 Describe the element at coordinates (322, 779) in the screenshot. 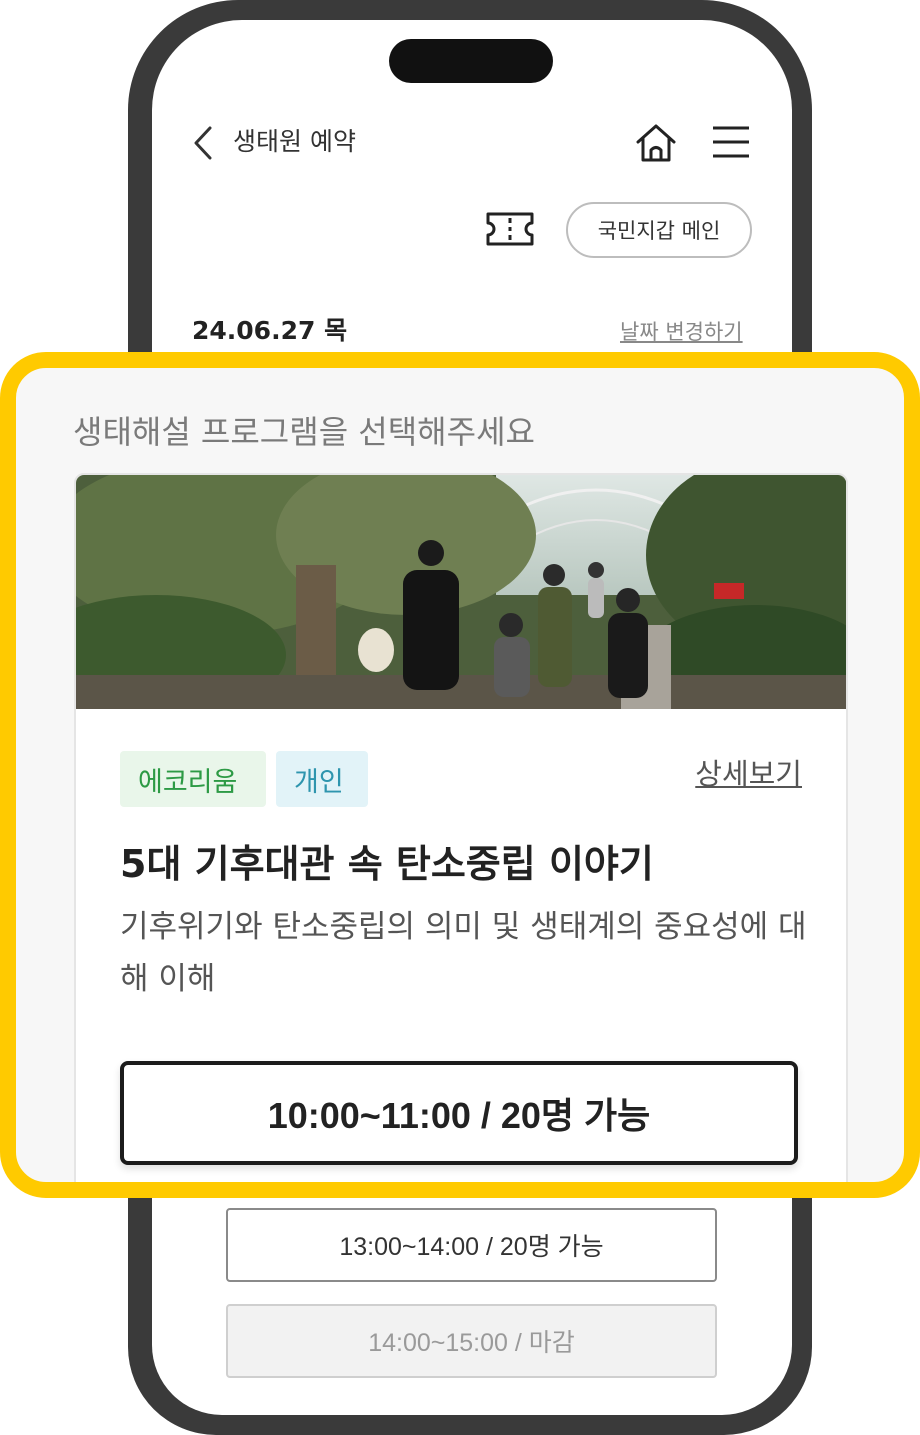

I see `tag-personal: 개인` at that location.